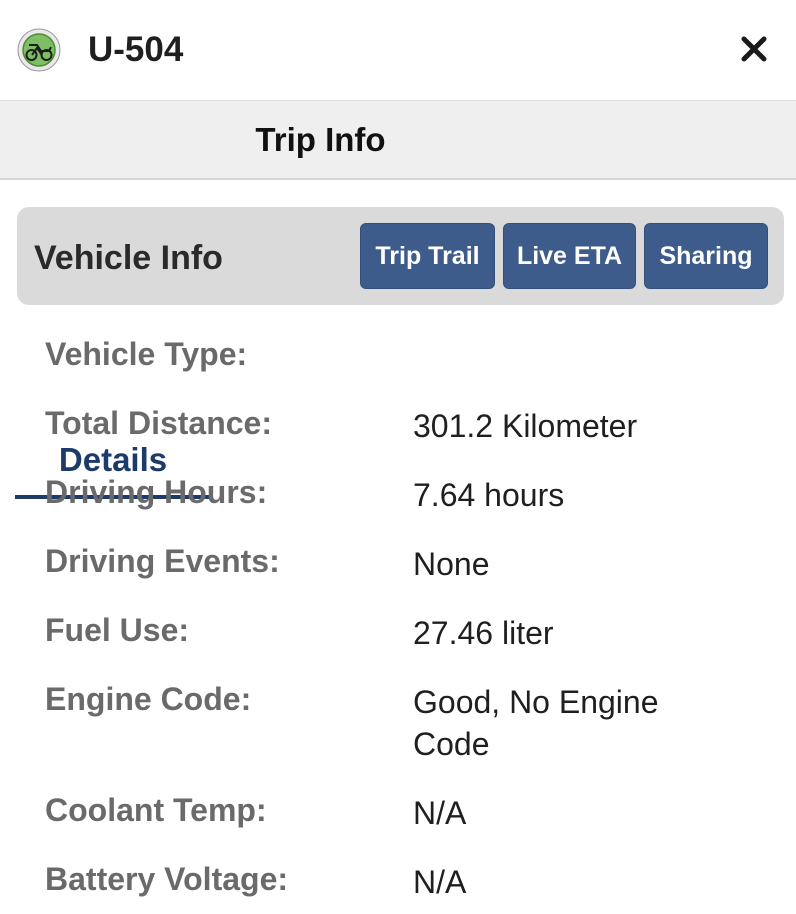 This screenshot has width=796, height=914. What do you see at coordinates (117, 630) in the screenshot?
I see `detail-label: Fuel Use:` at bounding box center [117, 630].